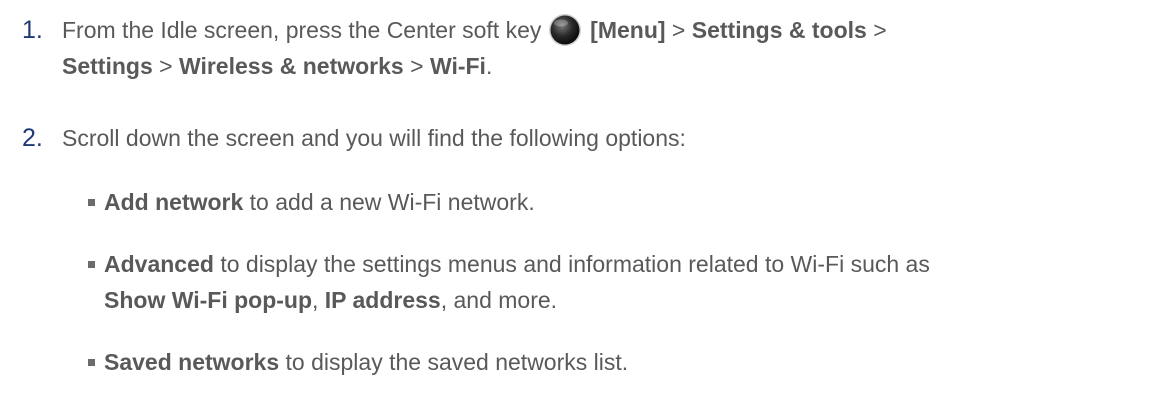  I want to click on option-term: Advanced, so click(159, 264).